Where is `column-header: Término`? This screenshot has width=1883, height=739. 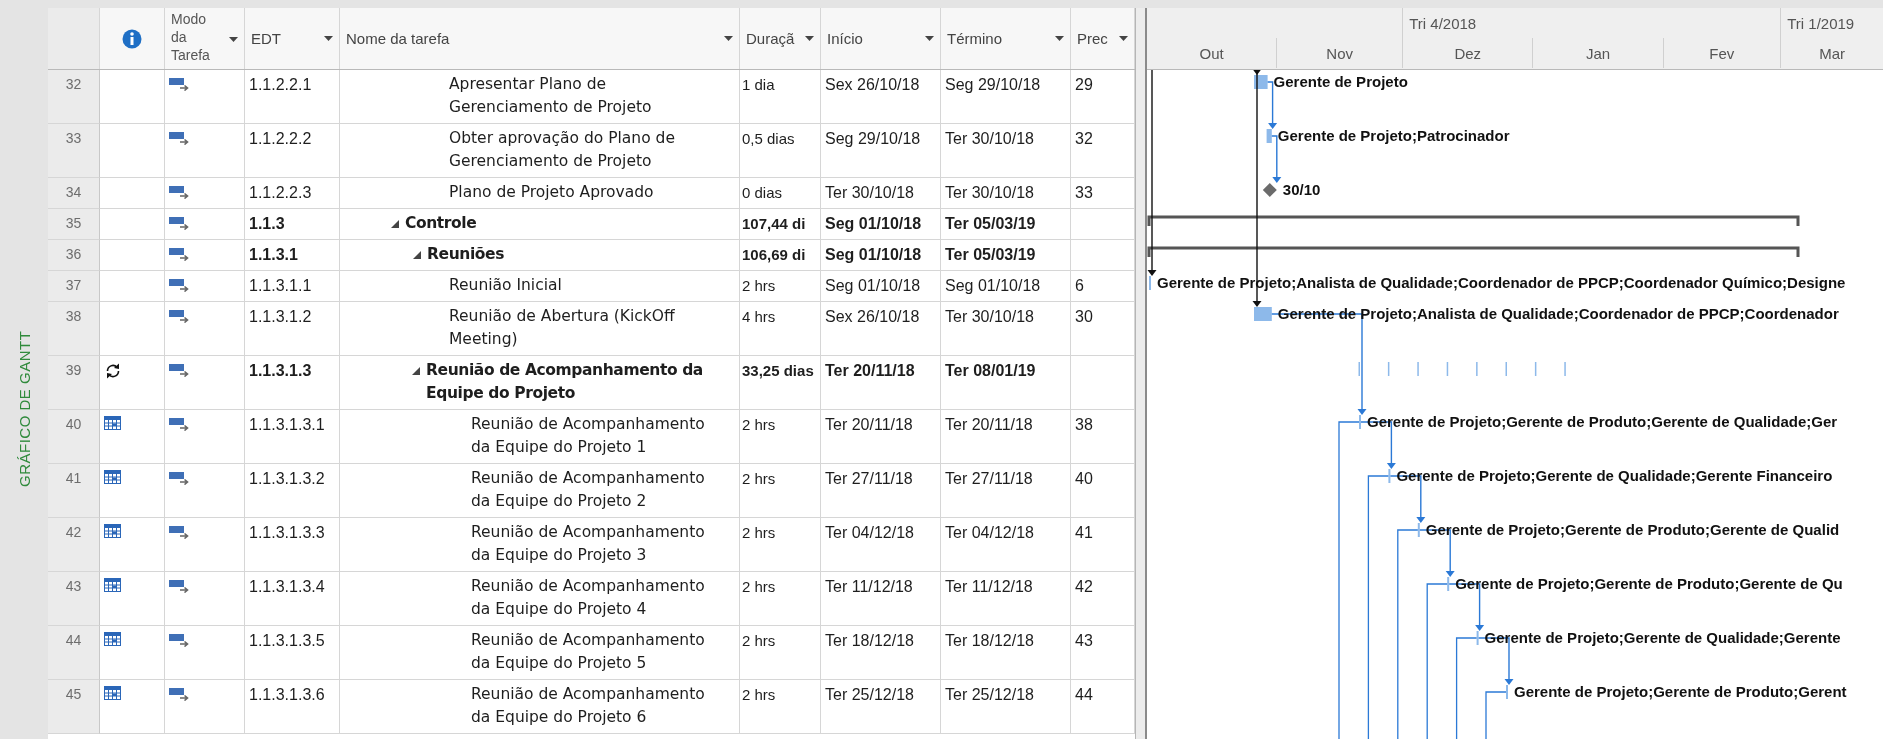 column-header: Término is located at coordinates (1006, 38).